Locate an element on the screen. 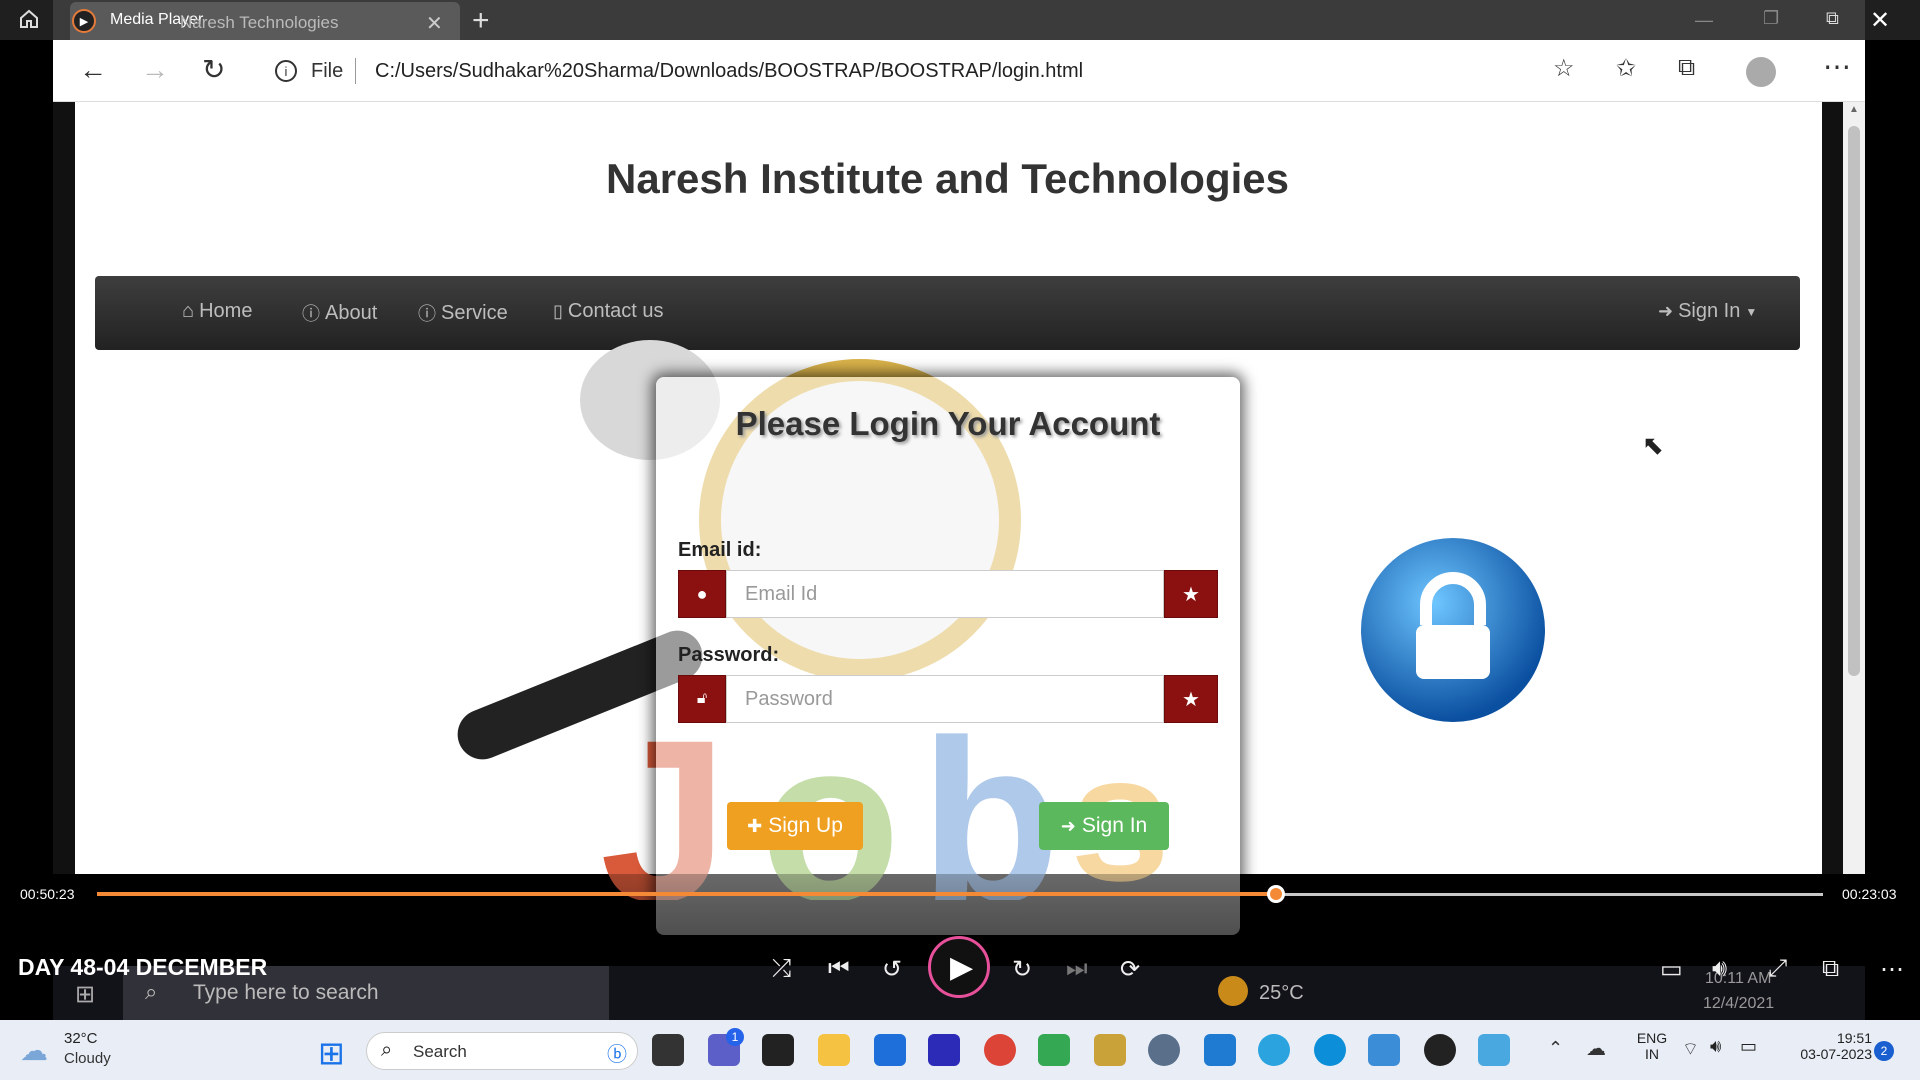  rewind-10-icon: ↺ is located at coordinates (892, 969).